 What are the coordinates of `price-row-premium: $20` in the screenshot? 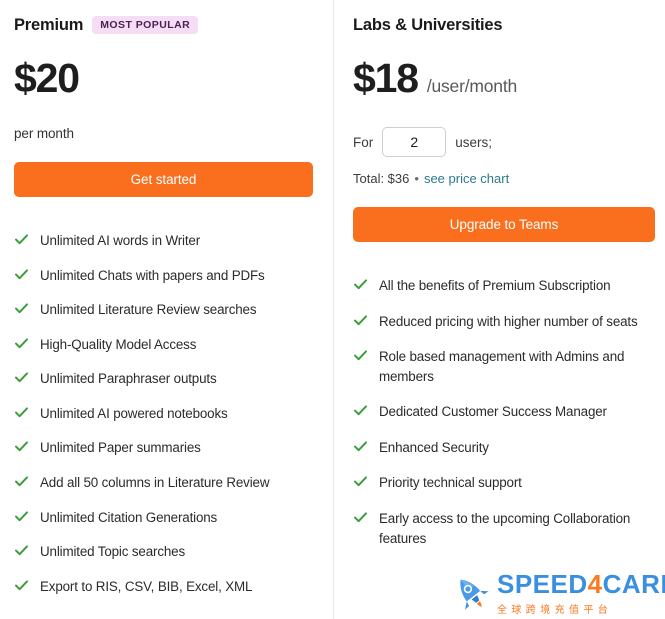 It's located at (163, 80).